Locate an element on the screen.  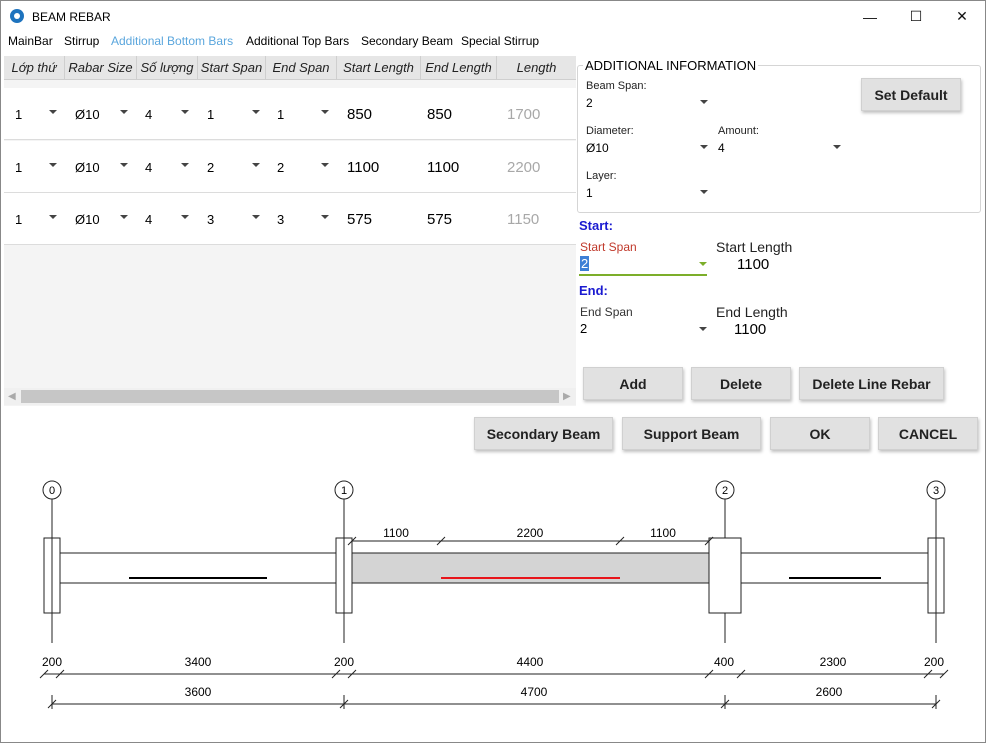
axis-label-1: 1 is located at coordinates (344, 491).